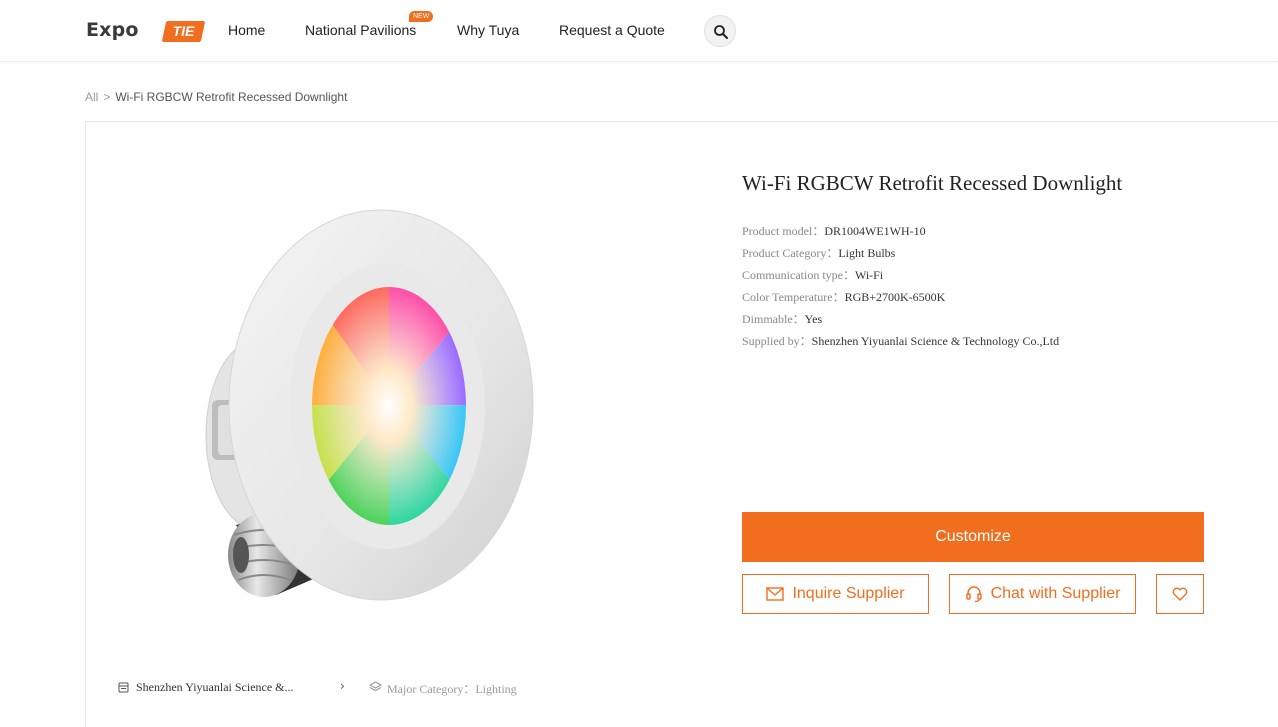 The image size is (1278, 727). Describe the element at coordinates (91, 97) in the screenshot. I see `breadcrumb-all: All` at that location.